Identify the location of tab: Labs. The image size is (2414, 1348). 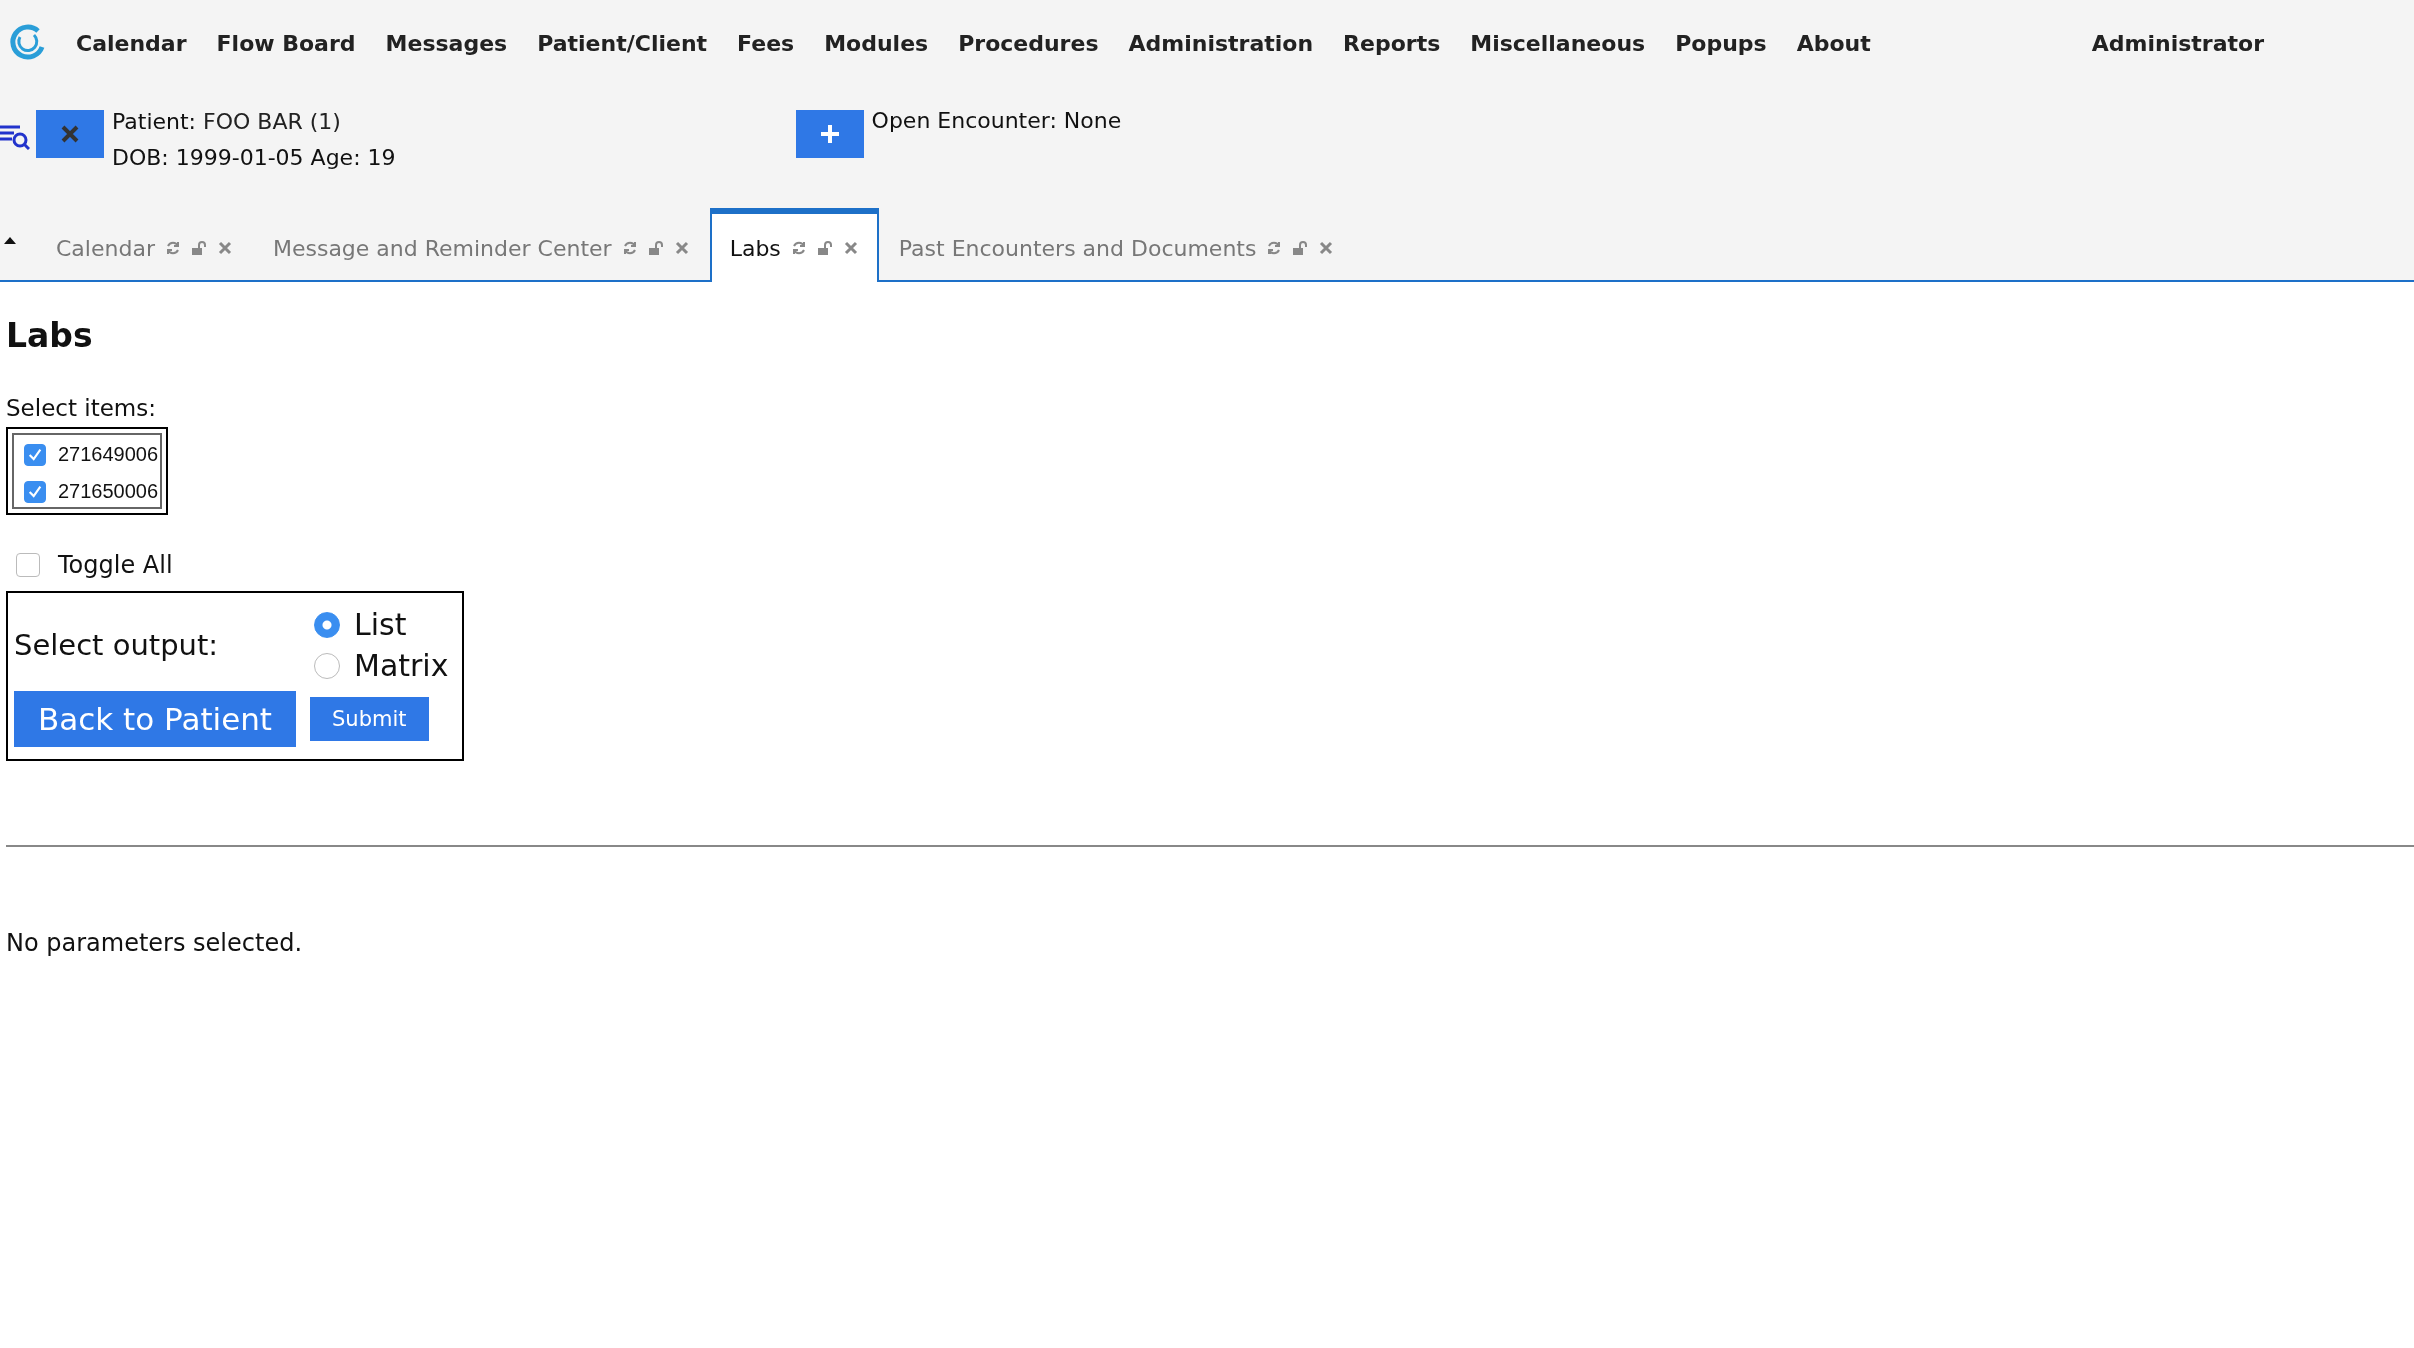
(794, 245).